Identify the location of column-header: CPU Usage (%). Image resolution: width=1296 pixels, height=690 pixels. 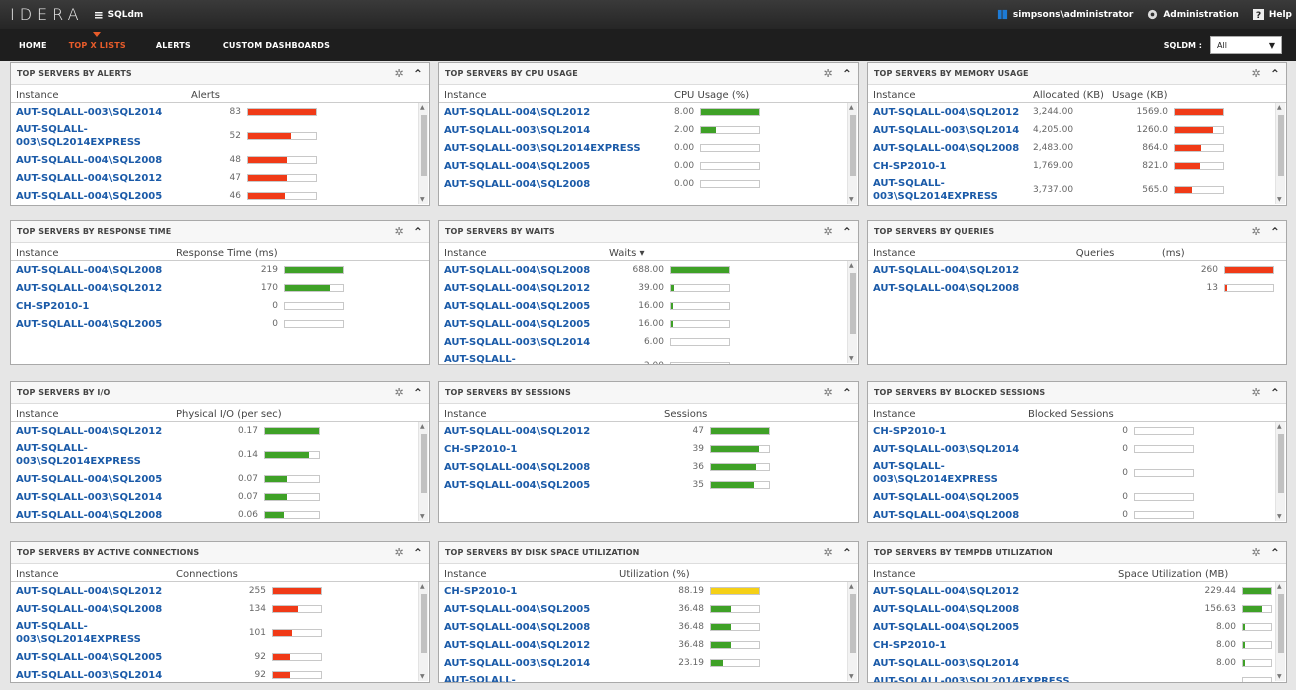
(714, 95).